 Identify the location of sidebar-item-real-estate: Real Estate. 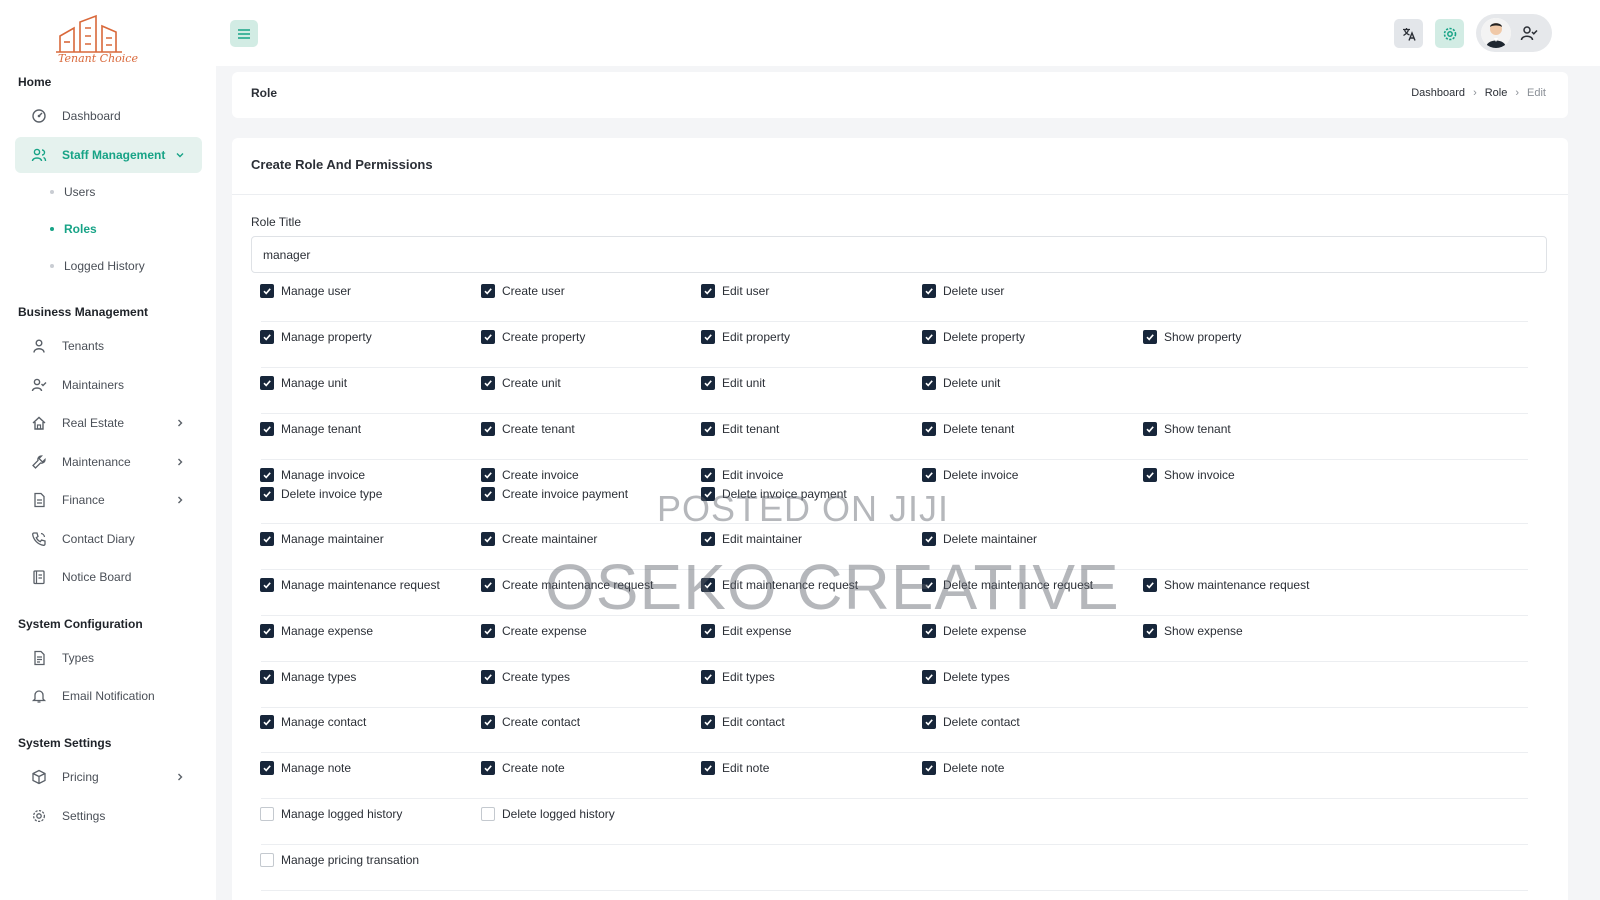
(108, 423).